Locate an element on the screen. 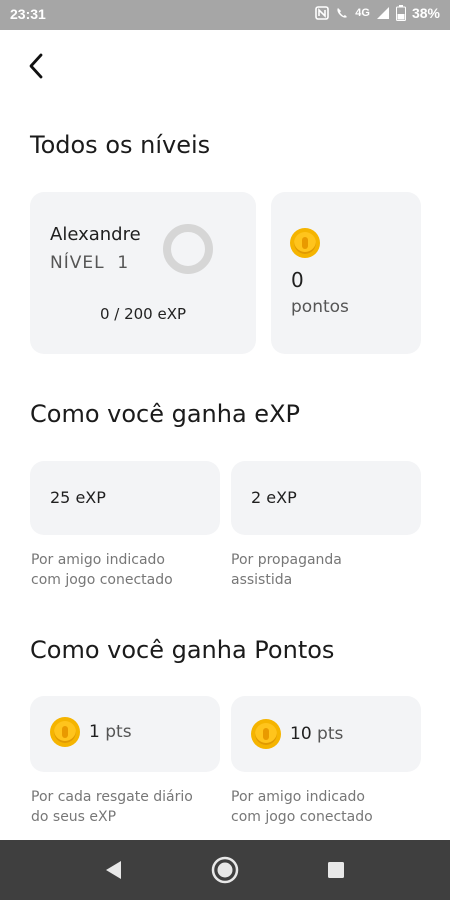 This screenshot has width=450, height=900. triangle-back-icon is located at coordinates (113, 870).